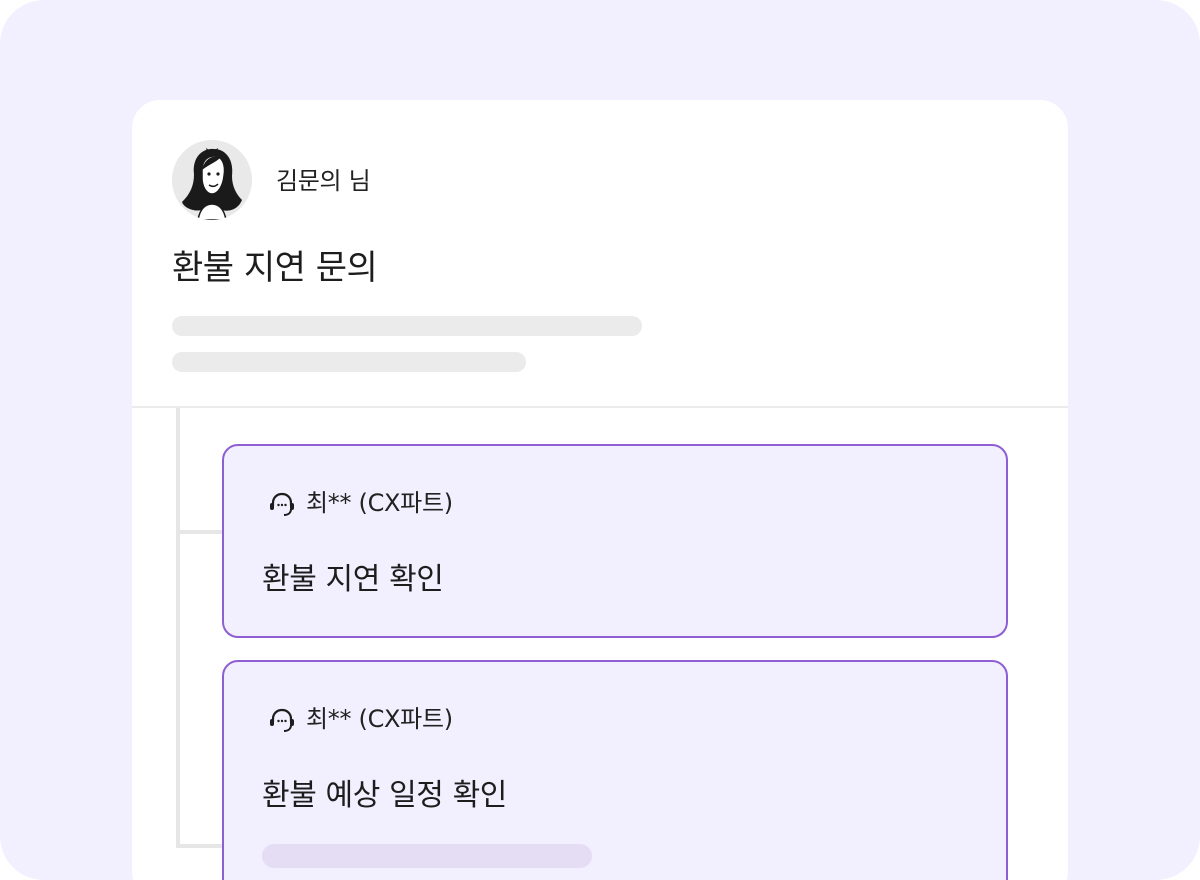 The width and height of the screenshot is (1200, 880). What do you see at coordinates (600, 407) in the screenshot?
I see `divider` at bounding box center [600, 407].